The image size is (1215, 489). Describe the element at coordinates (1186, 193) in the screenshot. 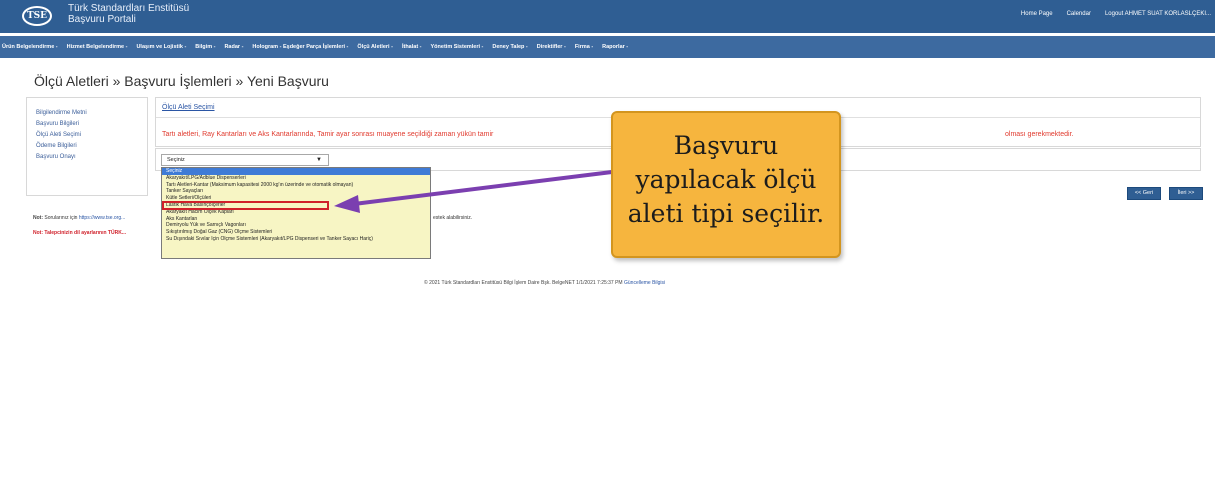

I see `next-button: İleri >>` at that location.